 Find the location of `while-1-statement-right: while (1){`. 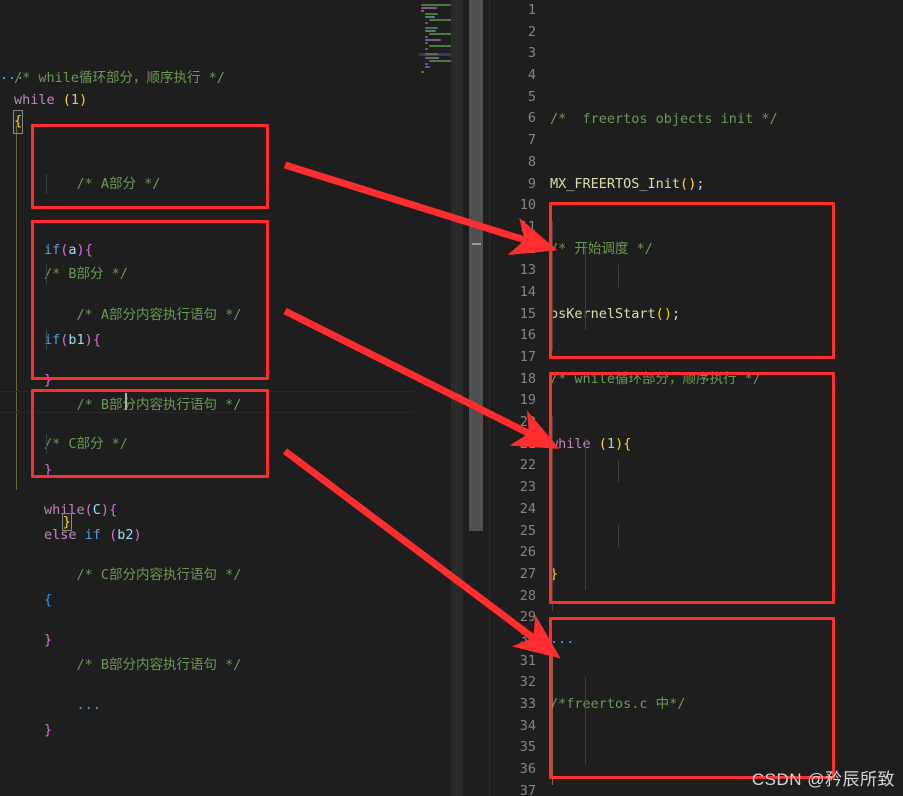

while-1-statement-right: while (1){ is located at coordinates (591, 443).